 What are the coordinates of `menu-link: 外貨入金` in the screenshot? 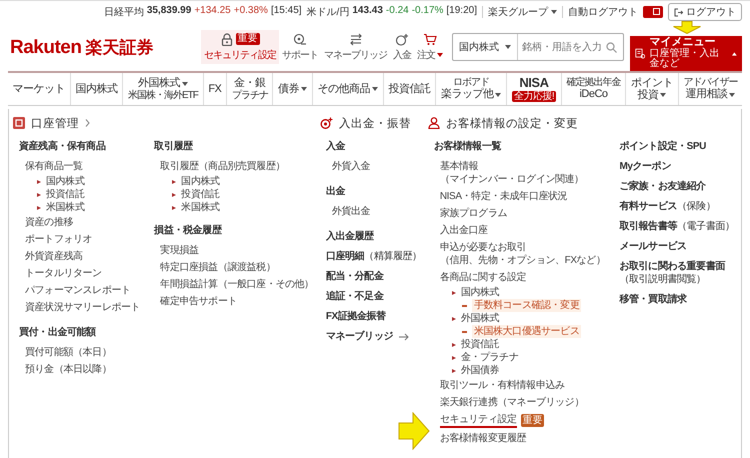 It's located at (374, 166).